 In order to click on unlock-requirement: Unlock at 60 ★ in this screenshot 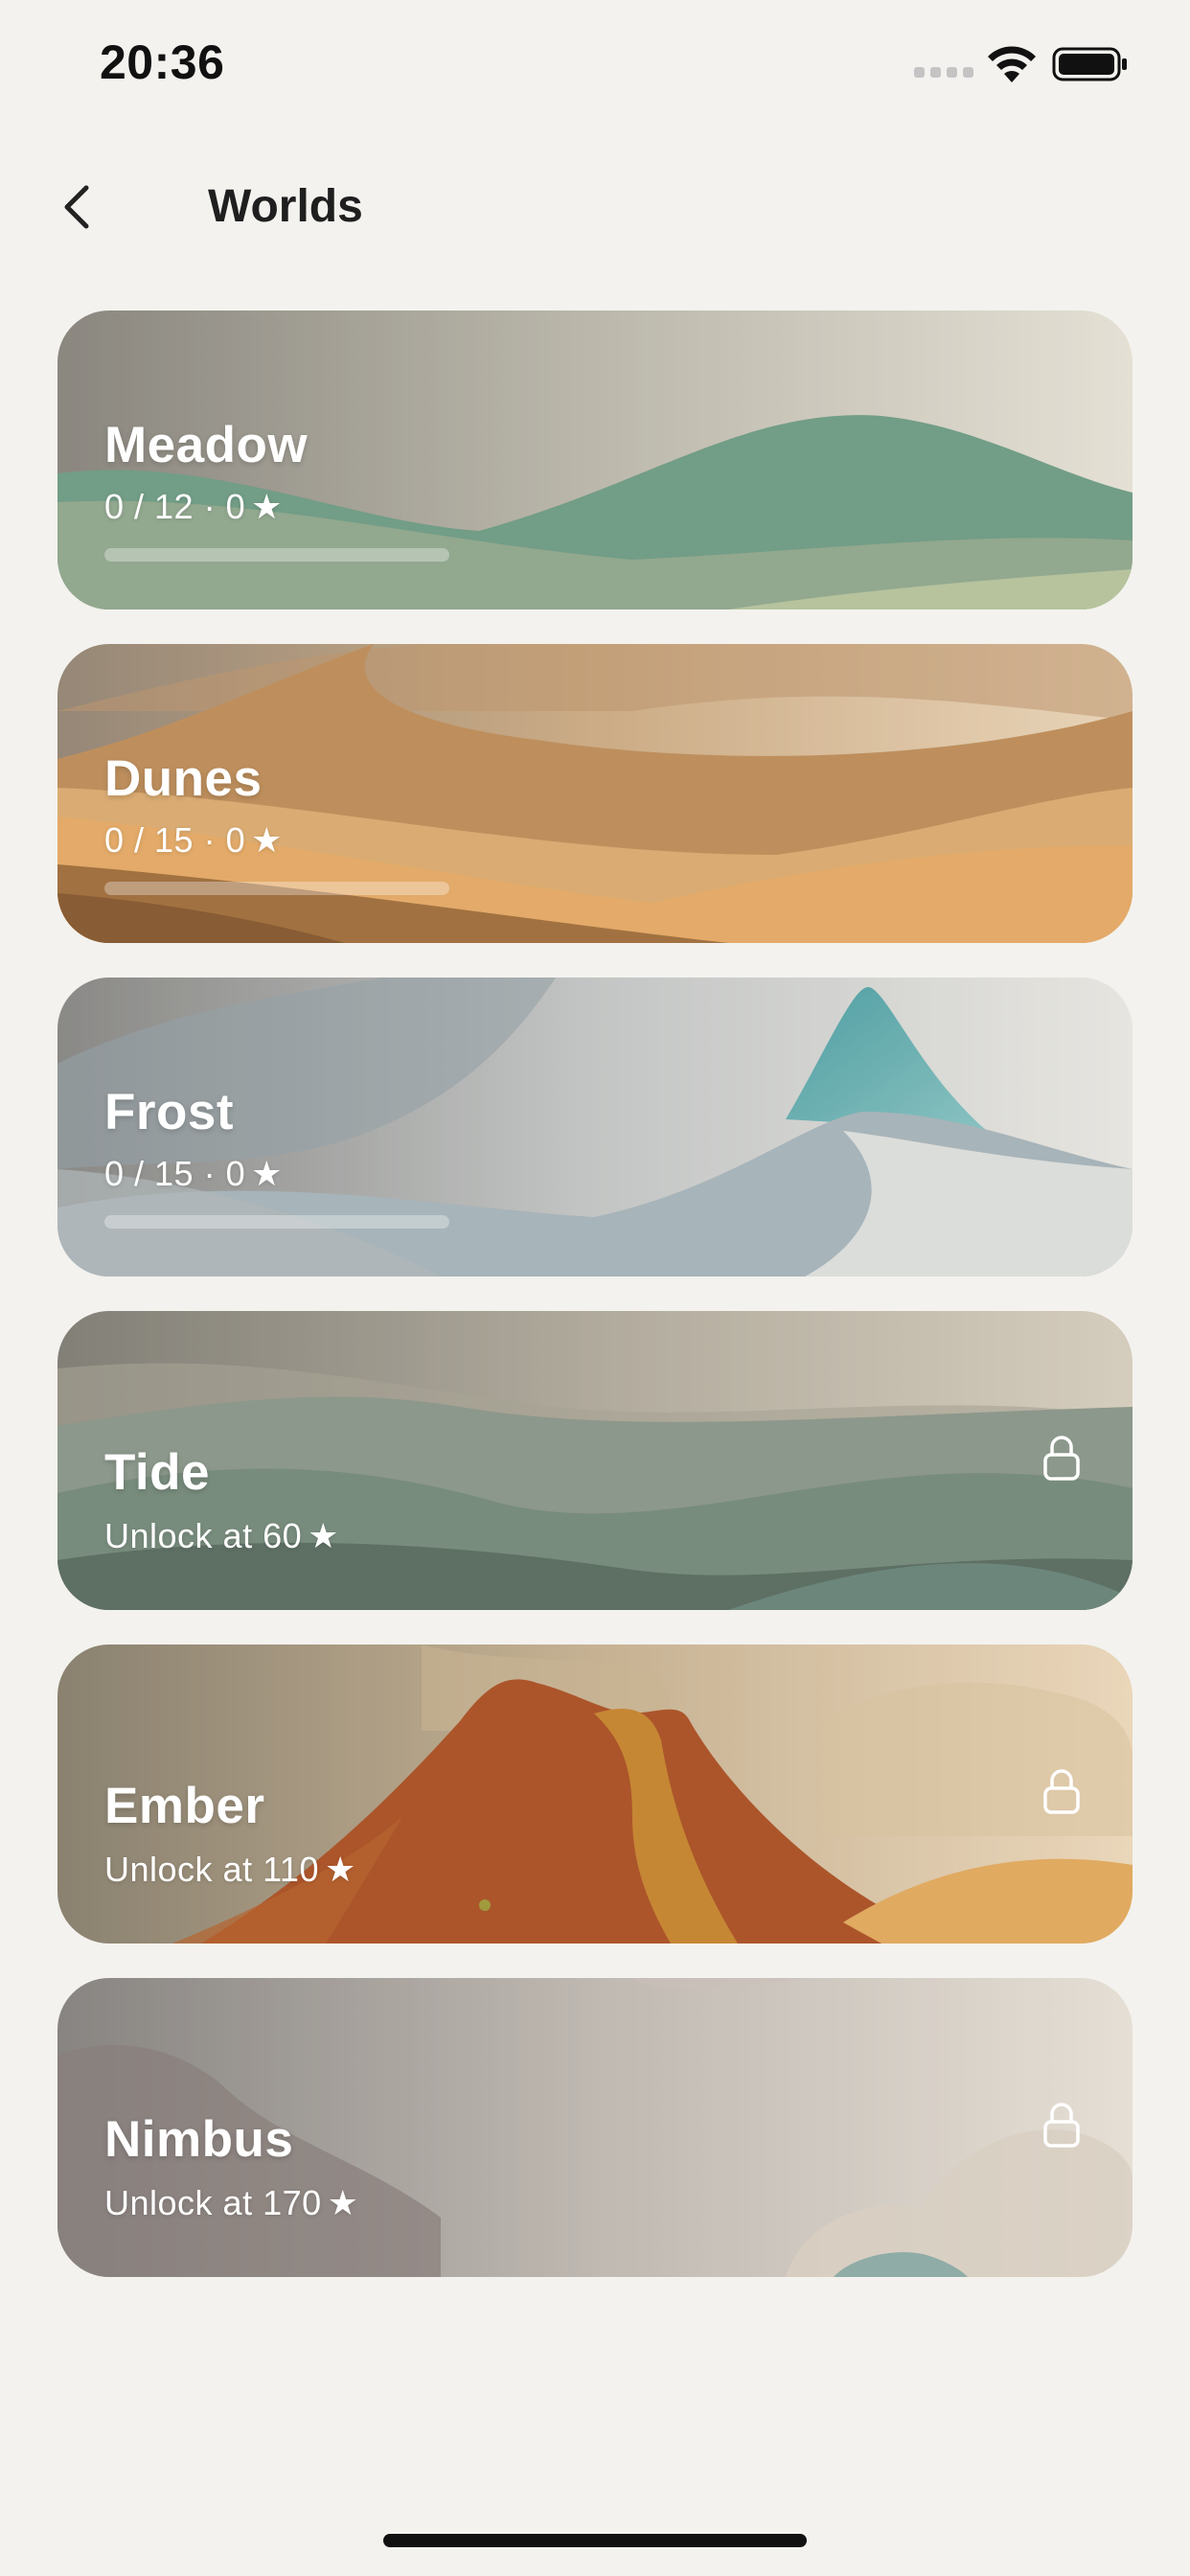, I will do `click(222, 1535)`.